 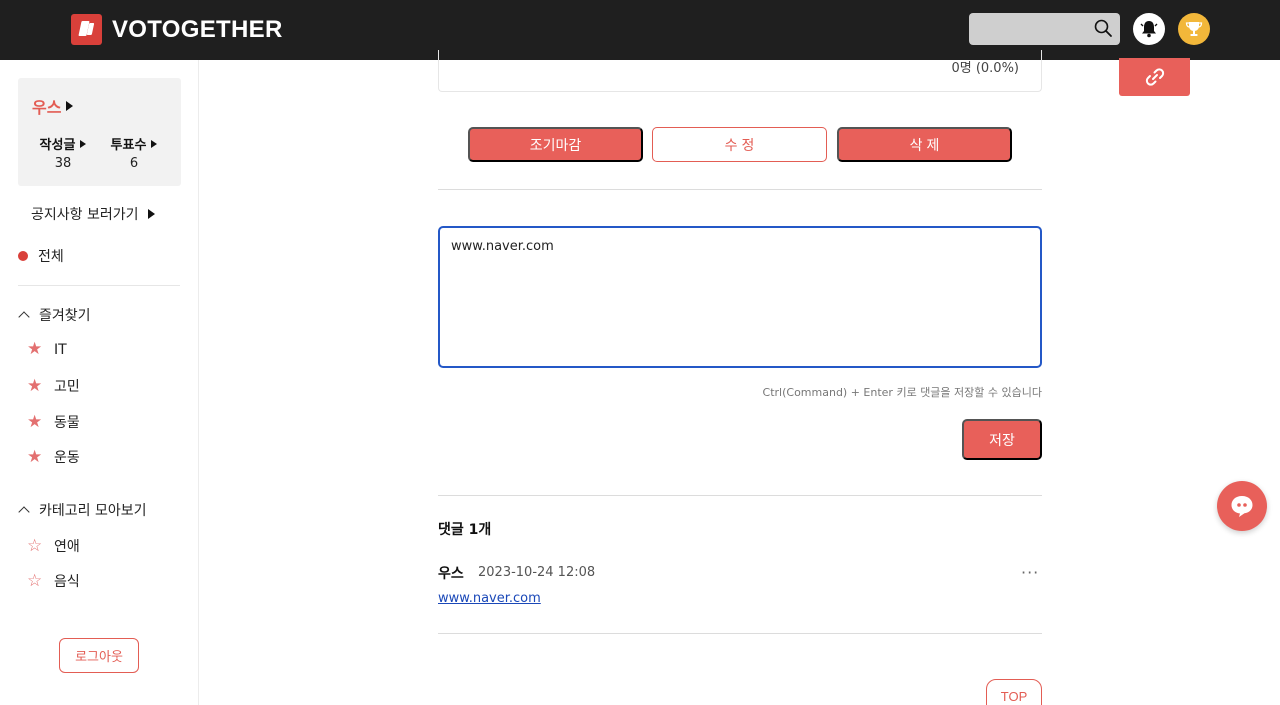 What do you see at coordinates (63, 163) in the screenshot?
I see `posts-count: 38` at bounding box center [63, 163].